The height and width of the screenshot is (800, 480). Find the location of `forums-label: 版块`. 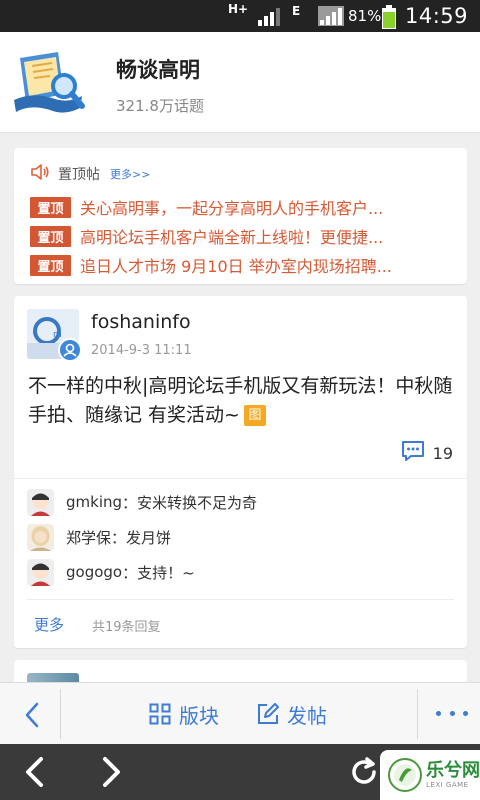

forums-label: 版块 is located at coordinates (199, 715).